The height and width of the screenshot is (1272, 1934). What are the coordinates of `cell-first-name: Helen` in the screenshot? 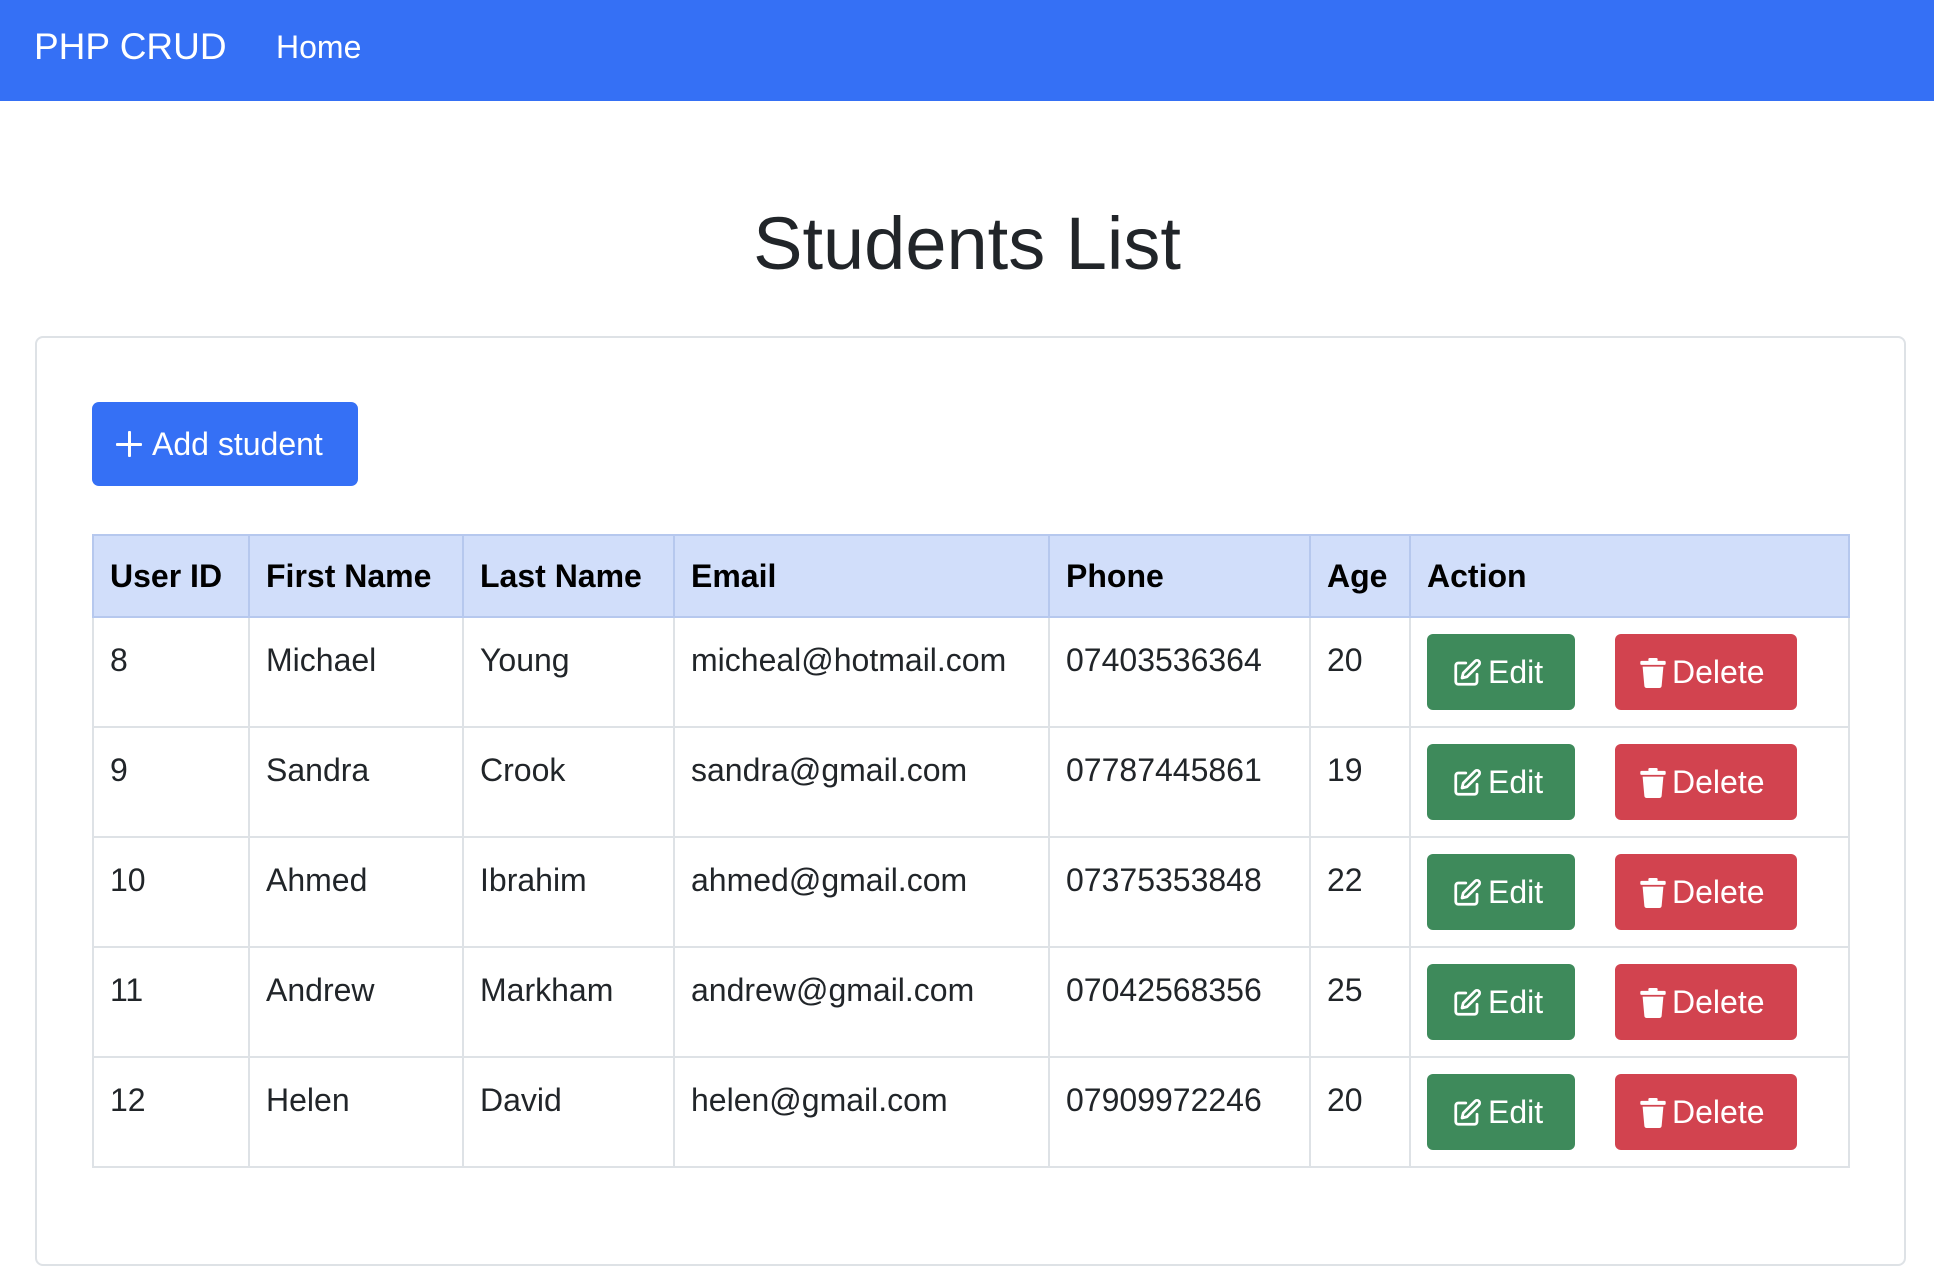 It's located at (356, 1112).